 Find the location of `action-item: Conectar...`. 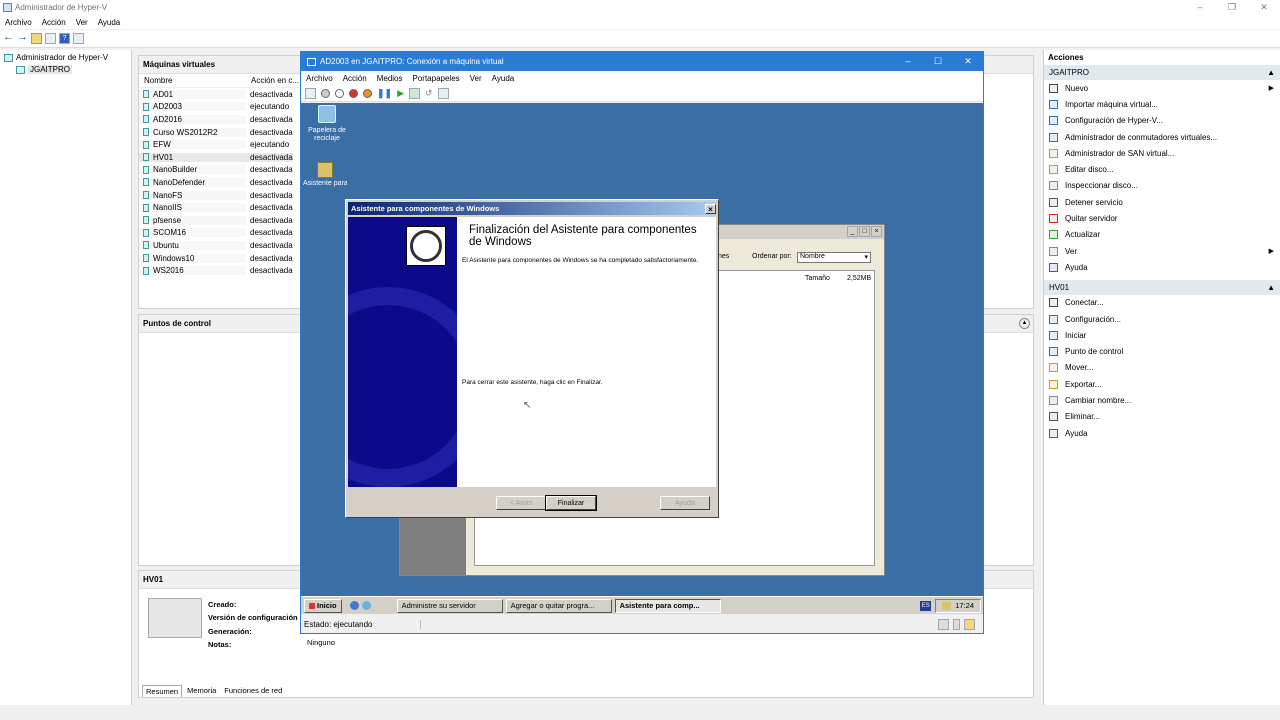

action-item: Conectar... is located at coordinates (1162, 303).